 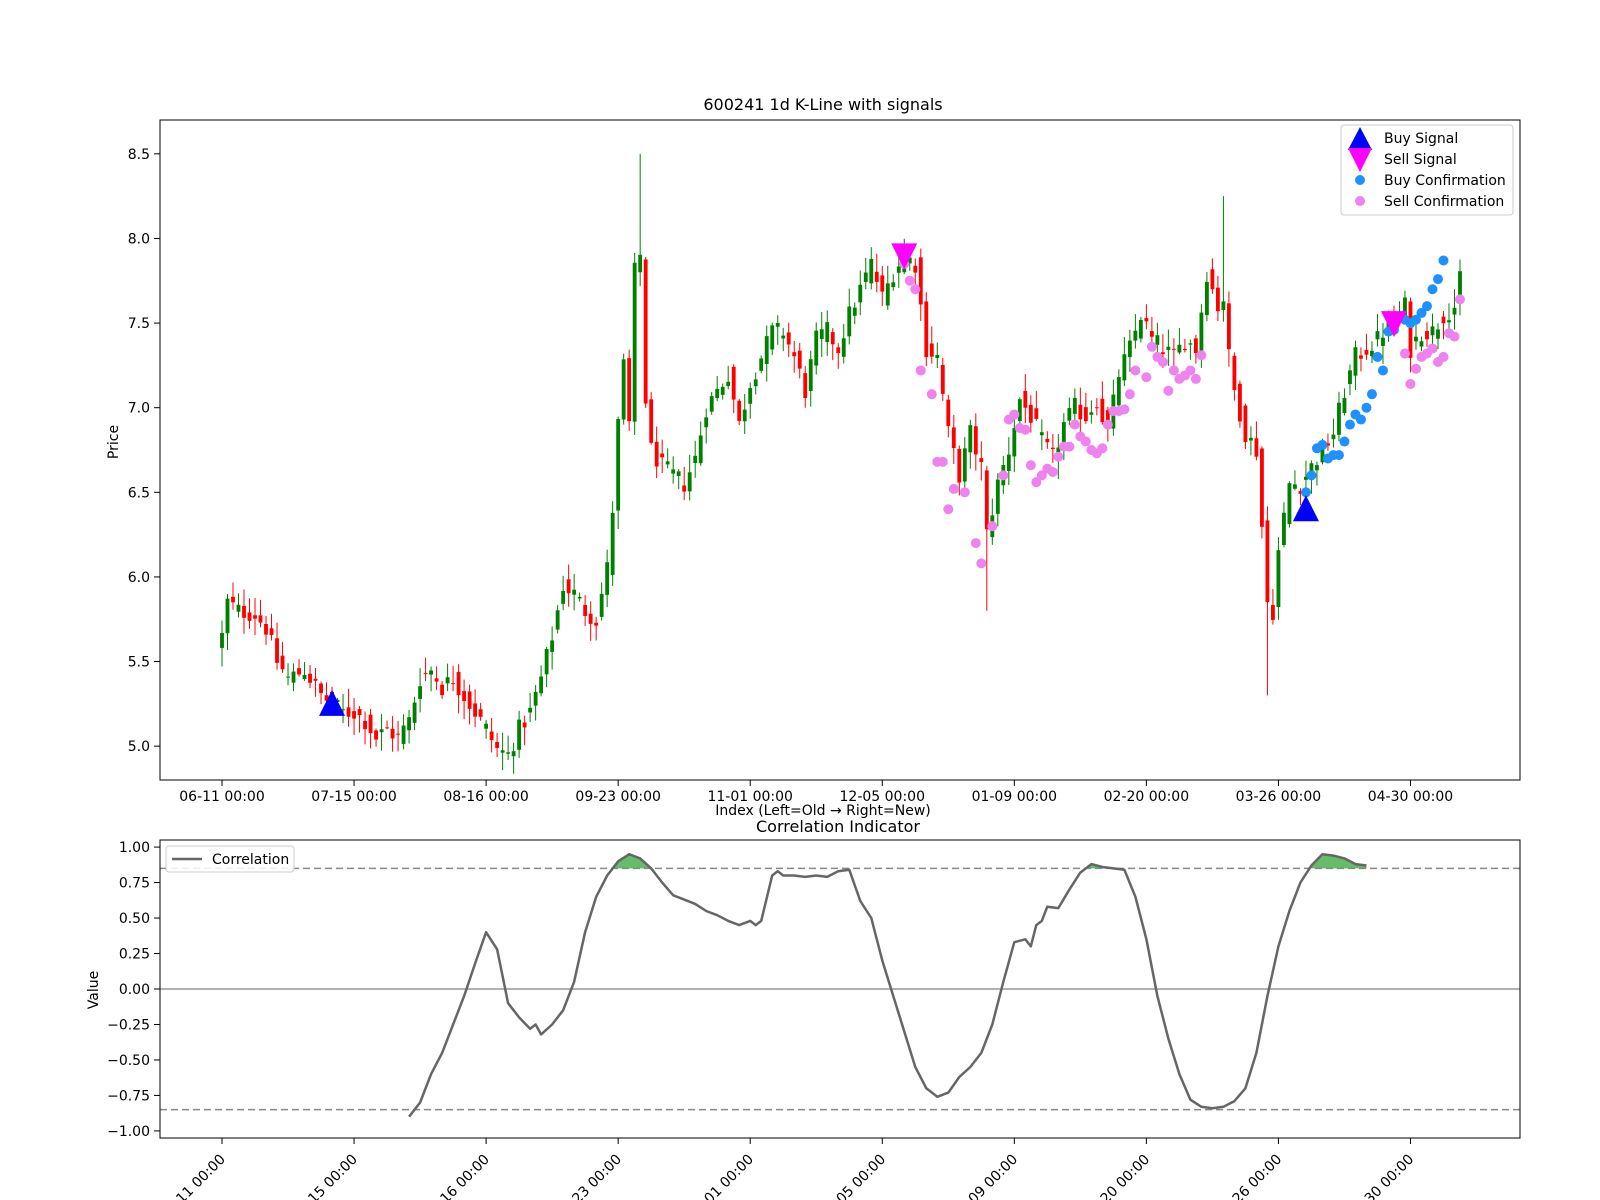 I want to click on correlation-title: Correlation Indicator, so click(x=838, y=826).